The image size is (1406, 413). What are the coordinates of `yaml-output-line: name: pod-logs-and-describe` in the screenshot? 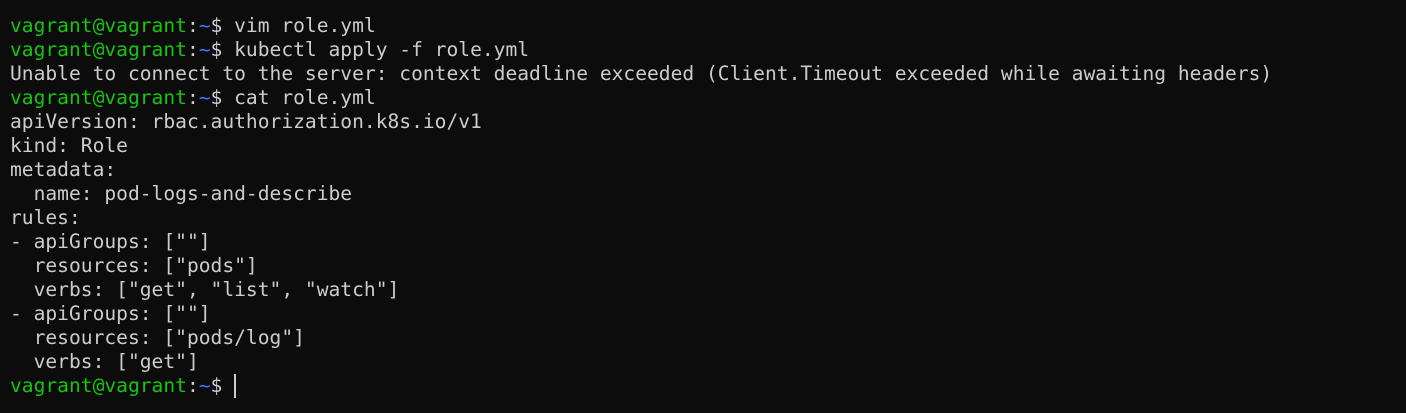 It's located at (181, 193).